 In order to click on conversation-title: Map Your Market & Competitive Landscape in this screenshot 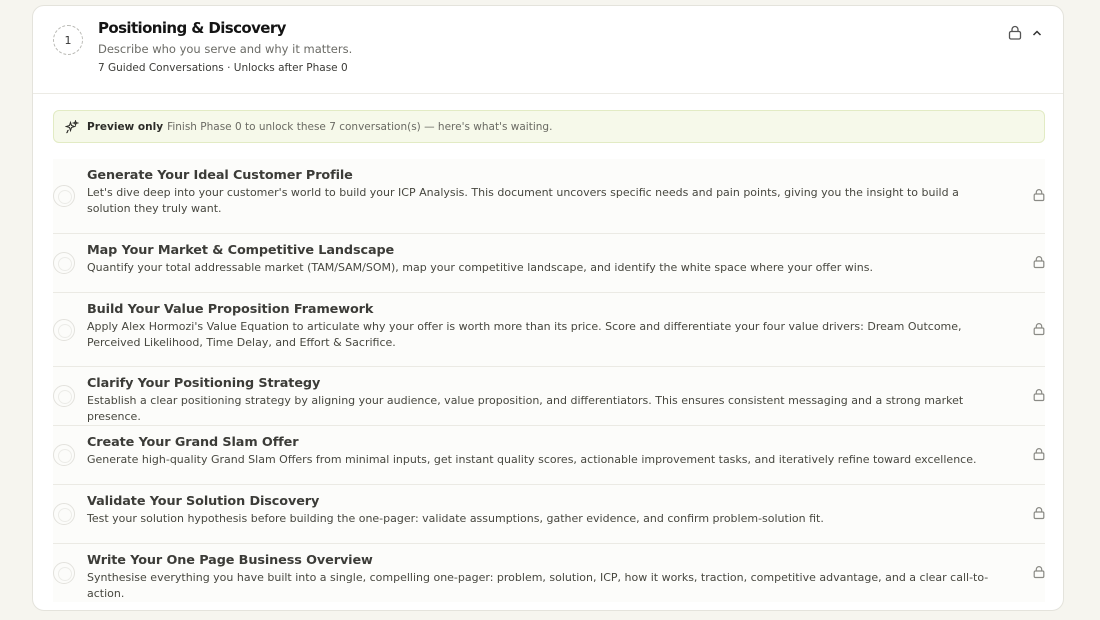, I will do `click(241, 250)`.